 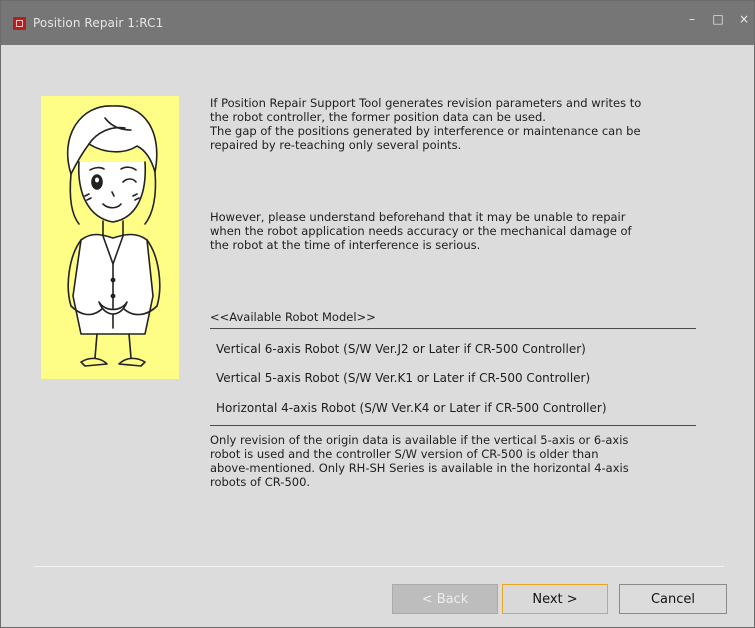 I want to click on close-icon: ×, so click(x=744, y=19).